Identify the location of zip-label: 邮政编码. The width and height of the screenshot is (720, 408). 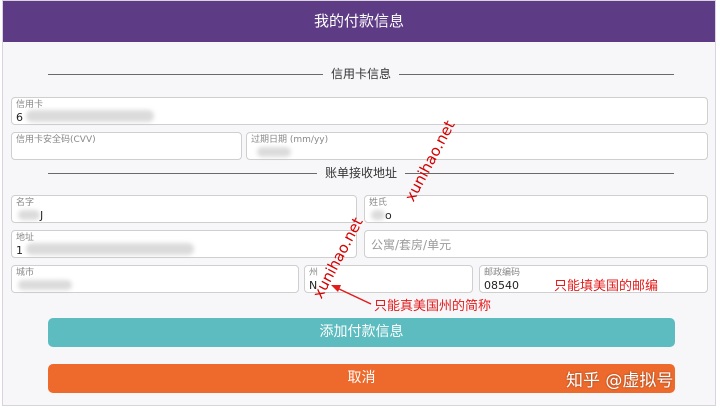
(502, 273).